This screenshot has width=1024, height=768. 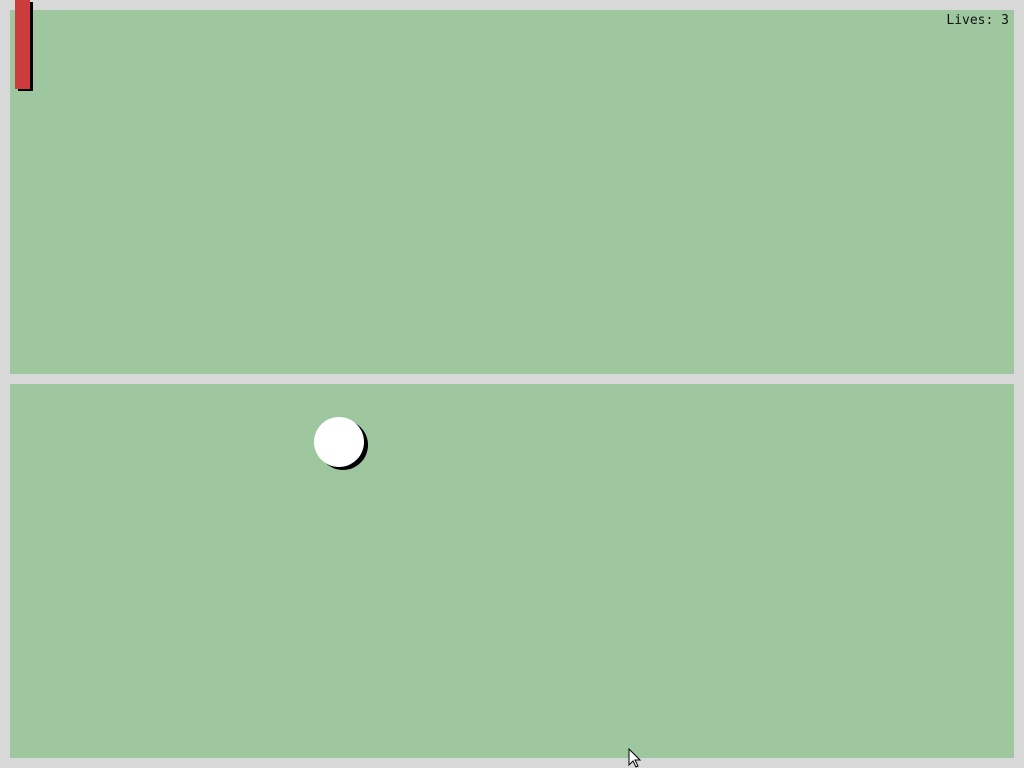 I want to click on ball, so click(x=339, y=442).